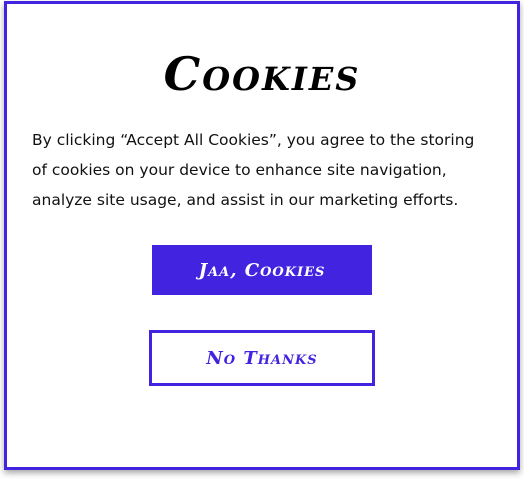  I want to click on decline-cookies-button: No Thanks, so click(262, 358).